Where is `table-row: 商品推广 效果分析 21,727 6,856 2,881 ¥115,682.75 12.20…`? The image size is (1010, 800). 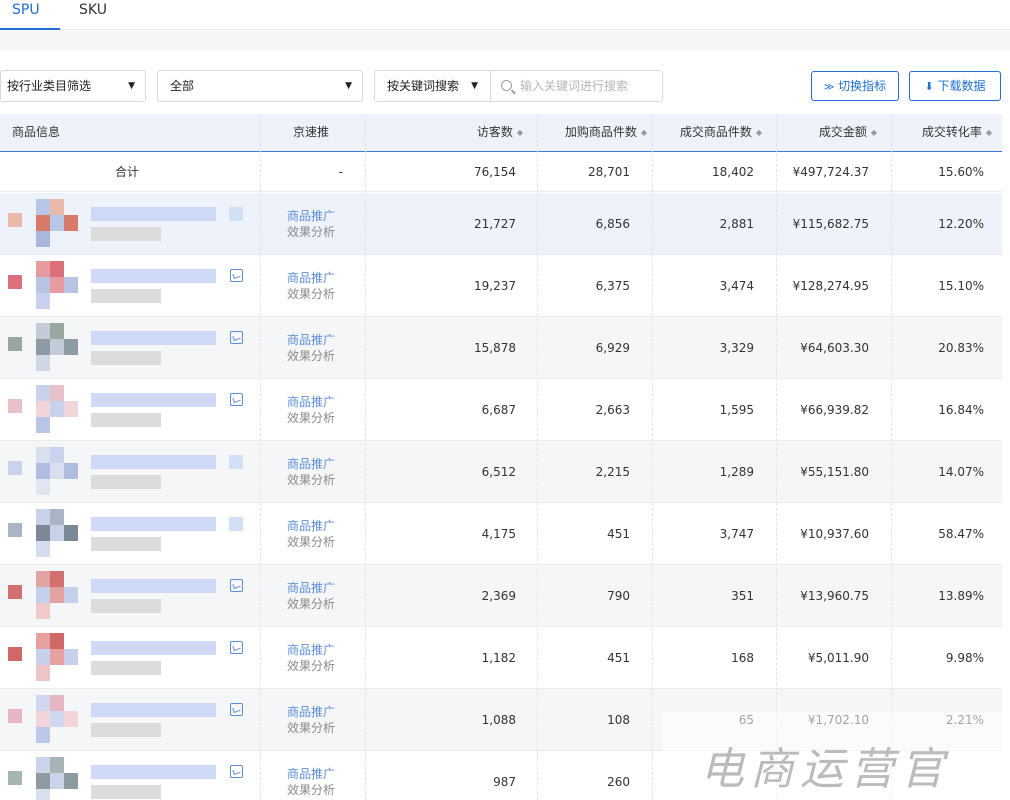 table-row: 商品推广 效果分析 21,727 6,856 2,881 ¥115,682.75 12.20… is located at coordinates (501, 224).